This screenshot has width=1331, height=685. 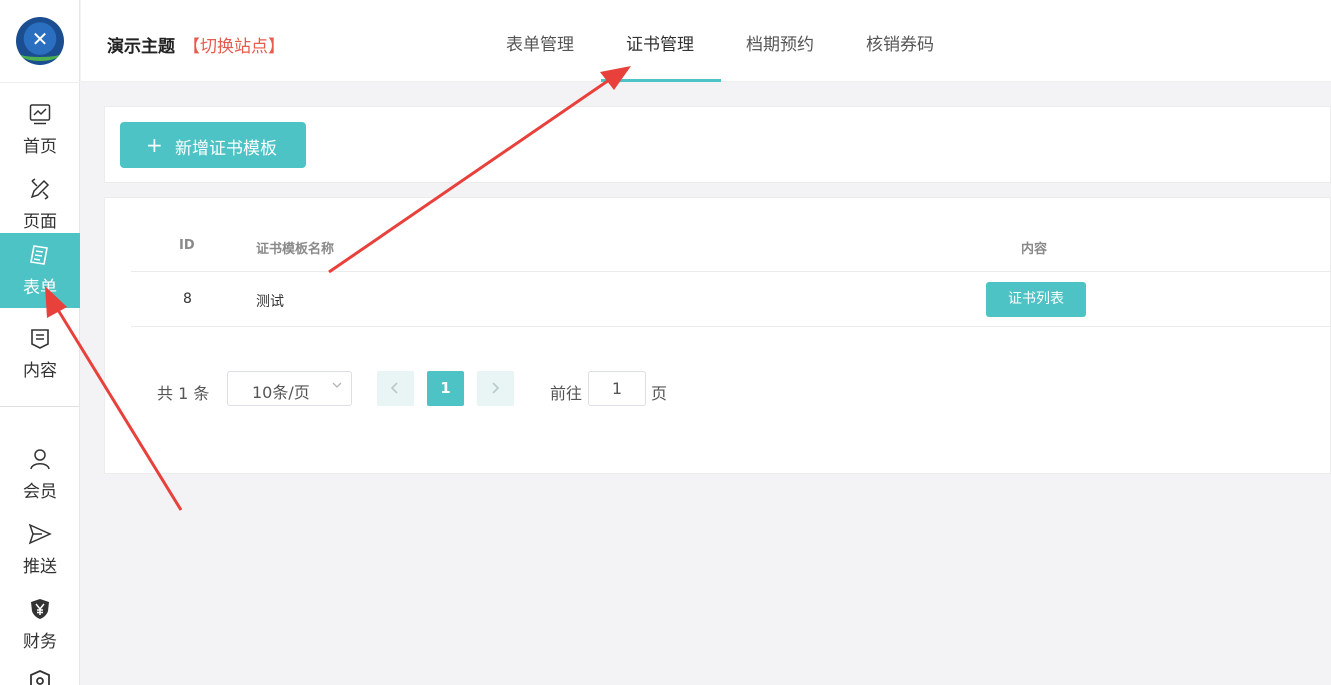 What do you see at coordinates (1036, 299) in the screenshot?
I see `certificate-list-button: 证书列表` at bounding box center [1036, 299].